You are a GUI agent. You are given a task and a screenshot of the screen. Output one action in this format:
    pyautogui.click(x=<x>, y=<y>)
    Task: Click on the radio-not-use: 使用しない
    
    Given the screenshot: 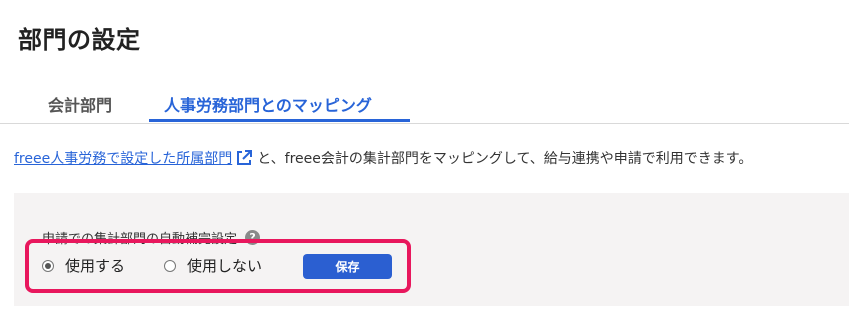 What is the action you would take?
    pyautogui.click(x=213, y=265)
    